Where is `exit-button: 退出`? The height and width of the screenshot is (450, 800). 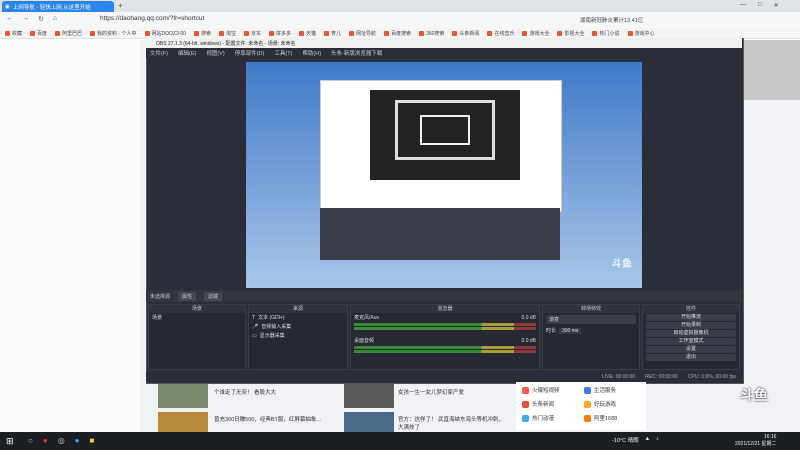 exit-button: 退出 is located at coordinates (691, 357).